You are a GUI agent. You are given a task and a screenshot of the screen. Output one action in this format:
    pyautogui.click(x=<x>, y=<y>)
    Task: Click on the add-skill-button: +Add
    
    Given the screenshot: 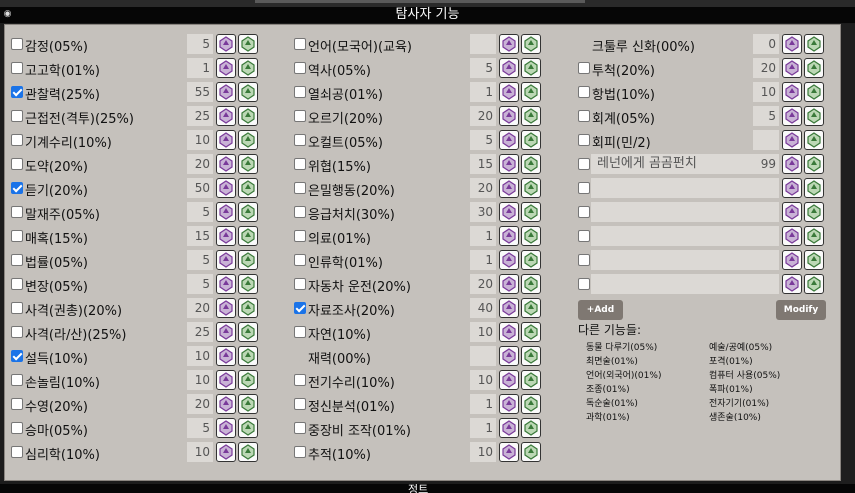 What is the action you would take?
    pyautogui.click(x=600, y=310)
    